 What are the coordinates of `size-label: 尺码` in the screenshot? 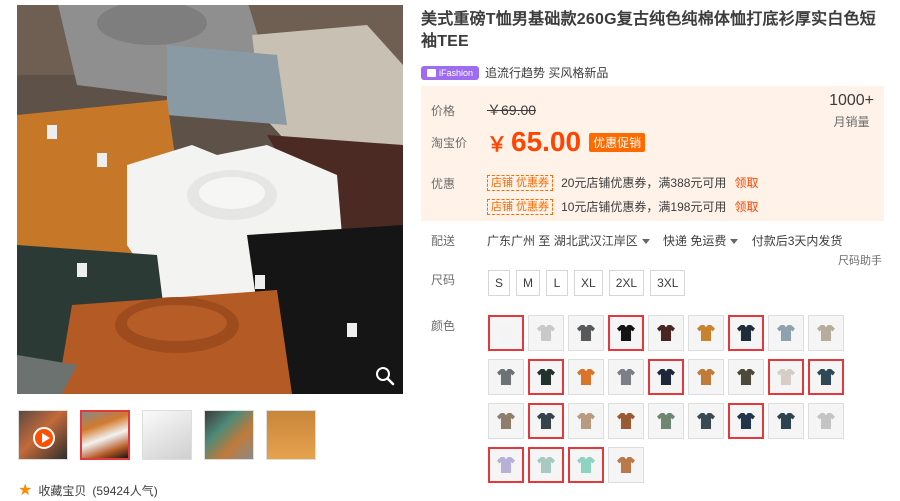 It's located at (443, 280).